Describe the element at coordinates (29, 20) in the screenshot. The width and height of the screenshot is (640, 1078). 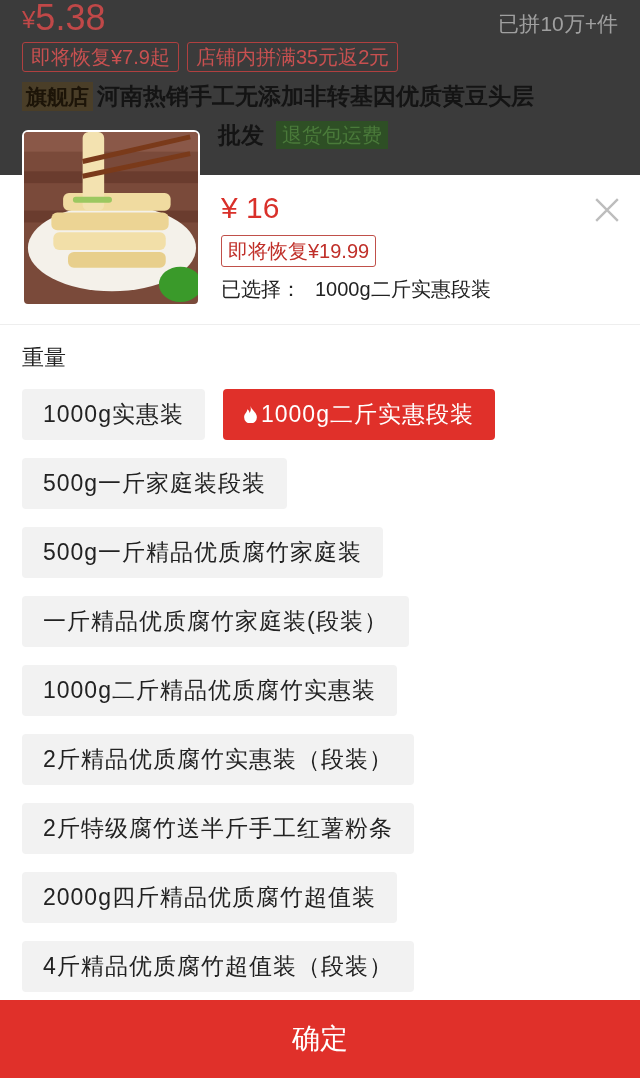
I see `price-symbol: ¥` at that location.